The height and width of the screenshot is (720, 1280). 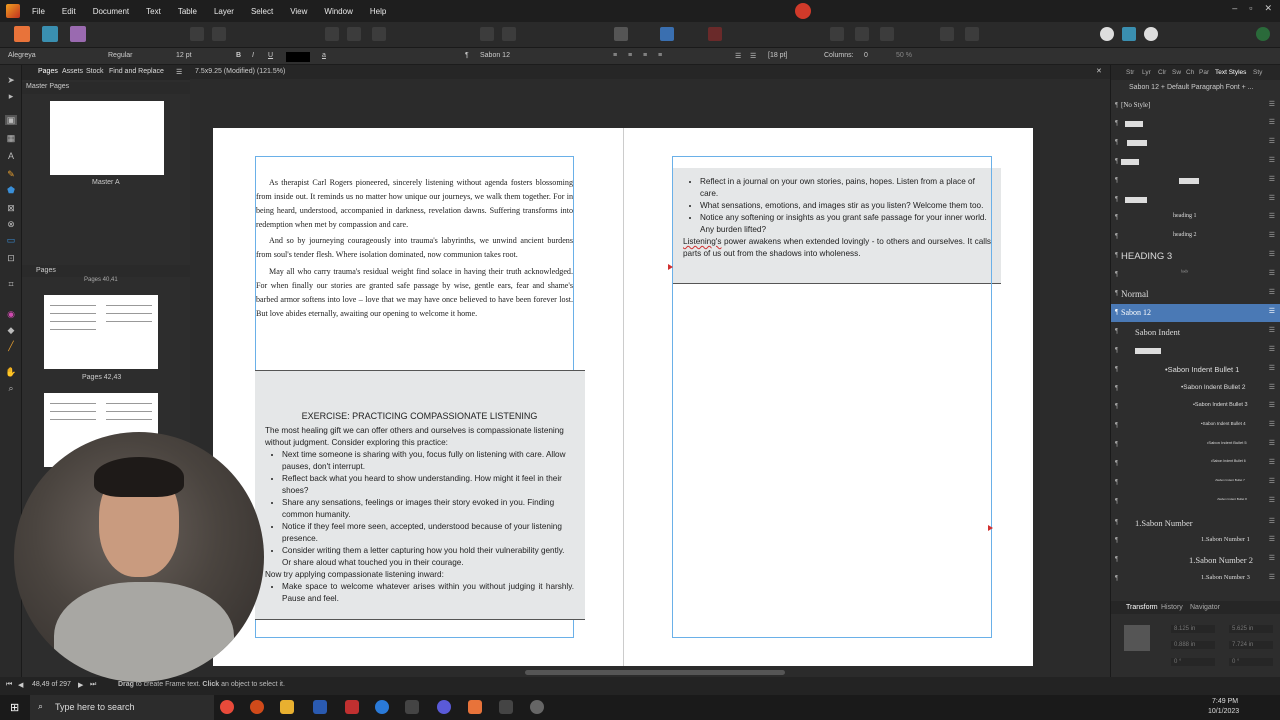 What do you see at coordinates (224, 11) in the screenshot?
I see `menu-layer: Layer` at bounding box center [224, 11].